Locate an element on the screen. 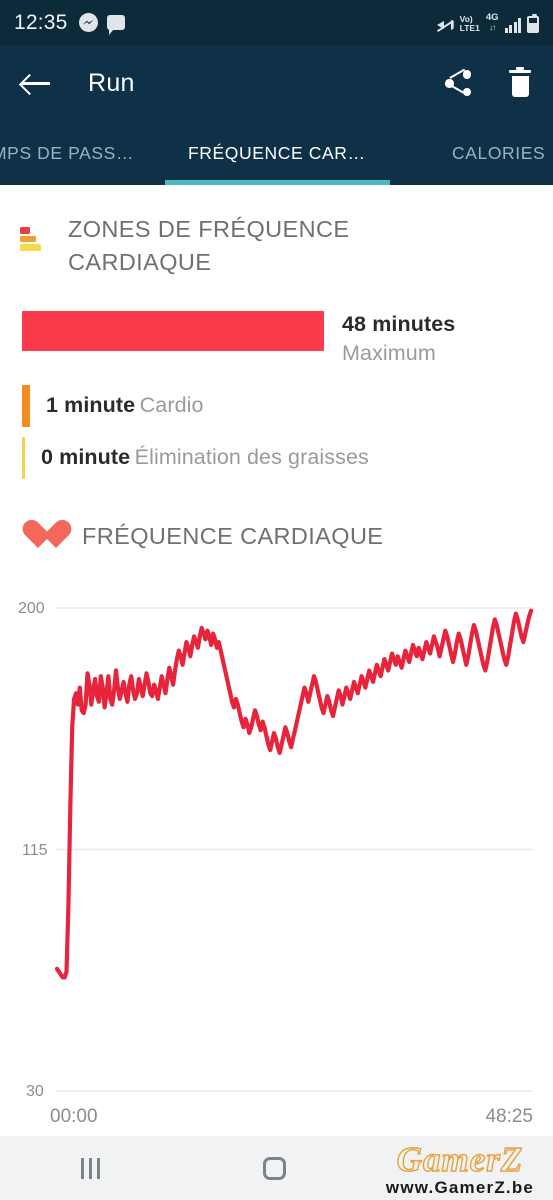 This screenshot has width=553, height=1200. zone-label-fat-burn: 0 minute Élimination des graisses is located at coordinates (205, 457).